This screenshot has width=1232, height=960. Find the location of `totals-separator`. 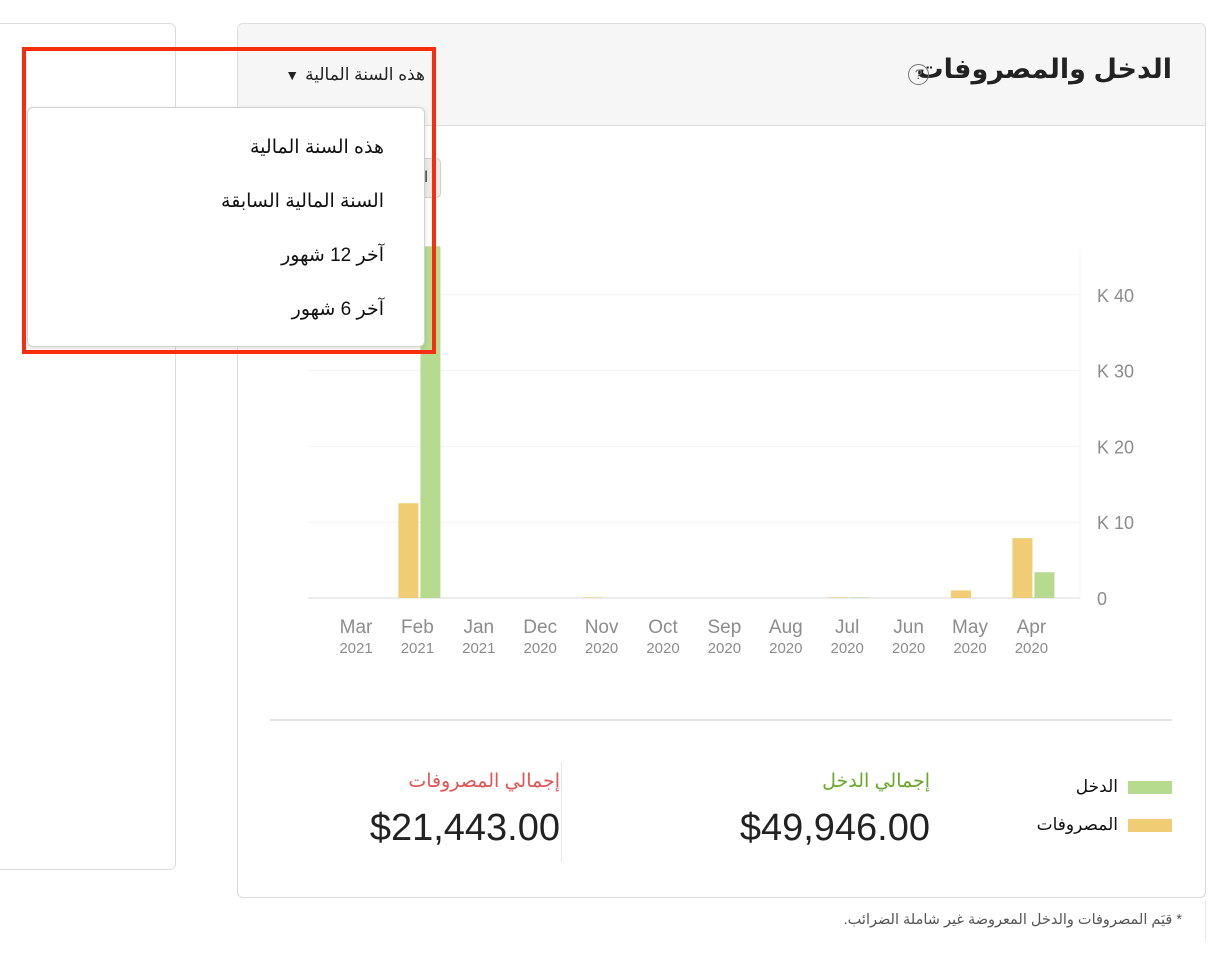

totals-separator is located at coordinates (561, 812).